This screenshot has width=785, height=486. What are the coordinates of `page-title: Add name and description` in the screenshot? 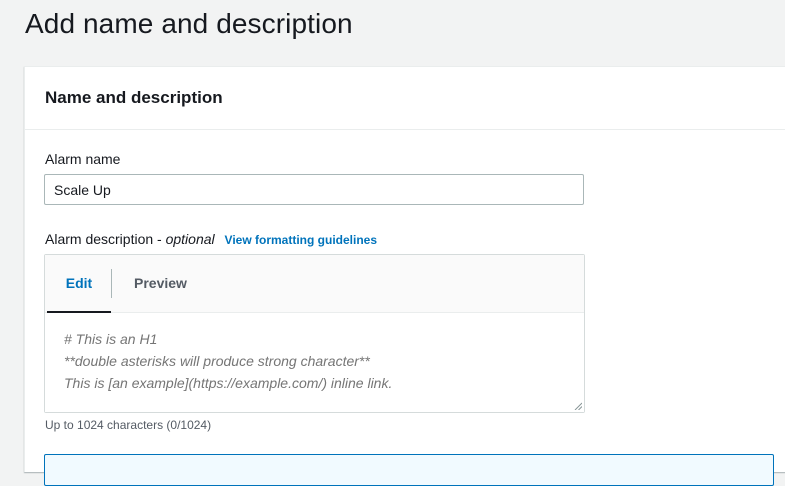 It's located at (189, 23).